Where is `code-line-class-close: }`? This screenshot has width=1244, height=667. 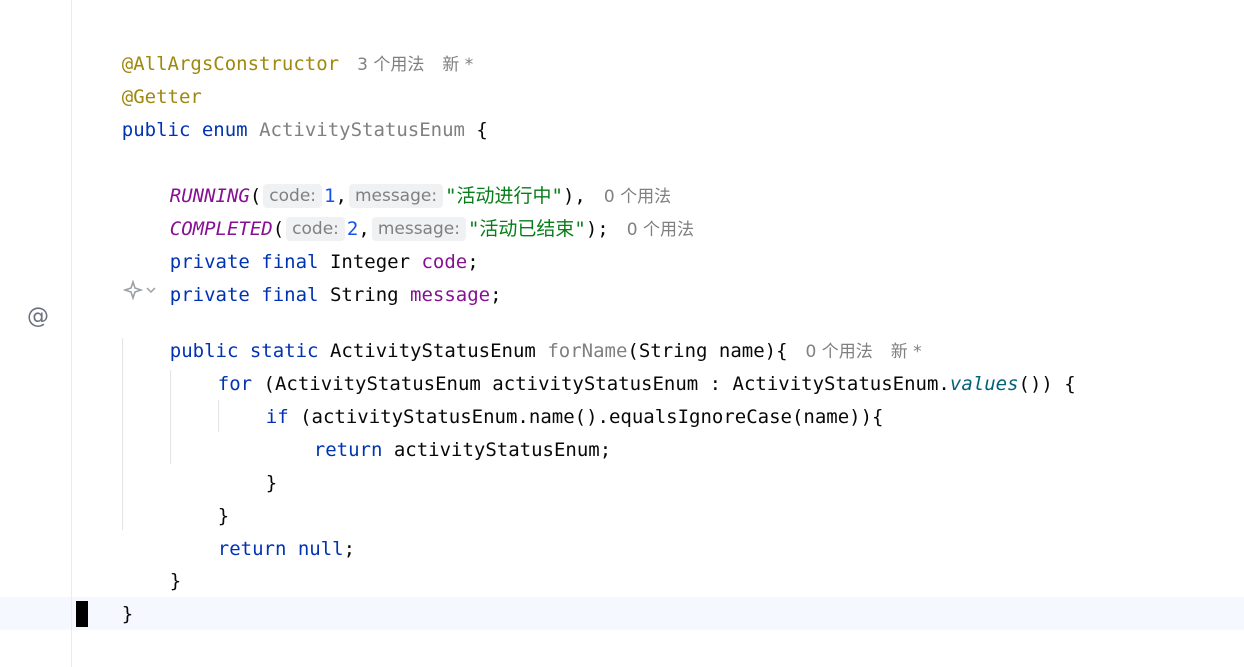 code-line-class-close: } is located at coordinates (104, 595).